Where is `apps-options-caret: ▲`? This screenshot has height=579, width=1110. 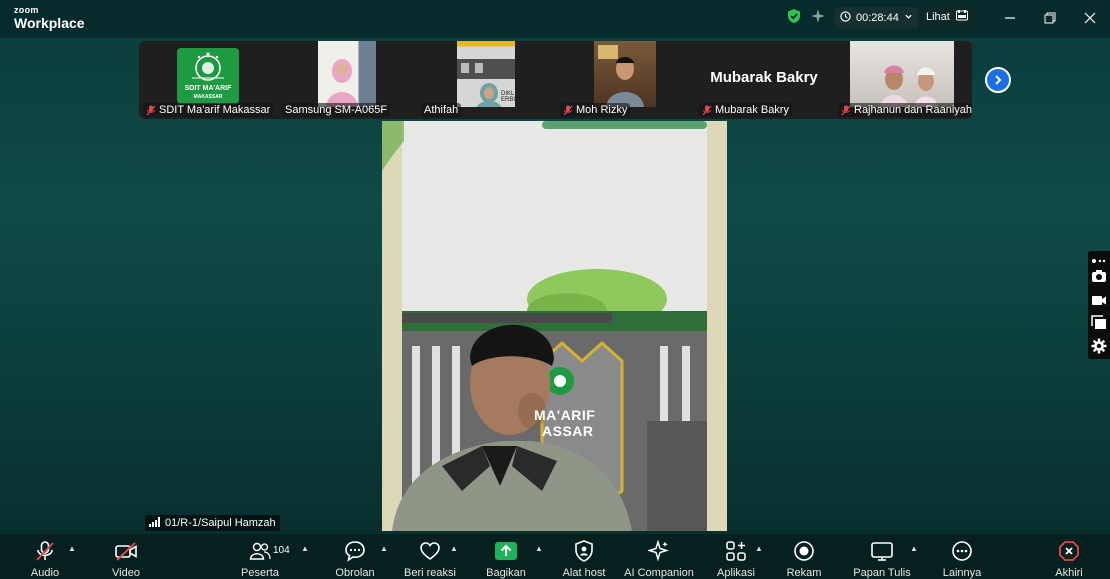 apps-options-caret: ▲ is located at coordinates (759, 548).